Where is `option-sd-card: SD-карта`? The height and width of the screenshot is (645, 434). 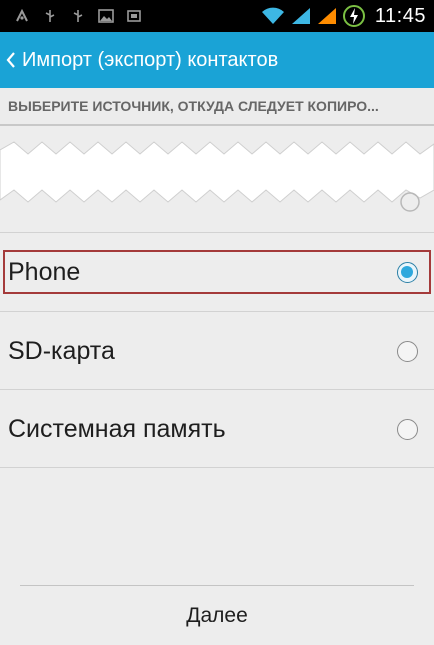
option-sd-card: SD-карта is located at coordinates (217, 351).